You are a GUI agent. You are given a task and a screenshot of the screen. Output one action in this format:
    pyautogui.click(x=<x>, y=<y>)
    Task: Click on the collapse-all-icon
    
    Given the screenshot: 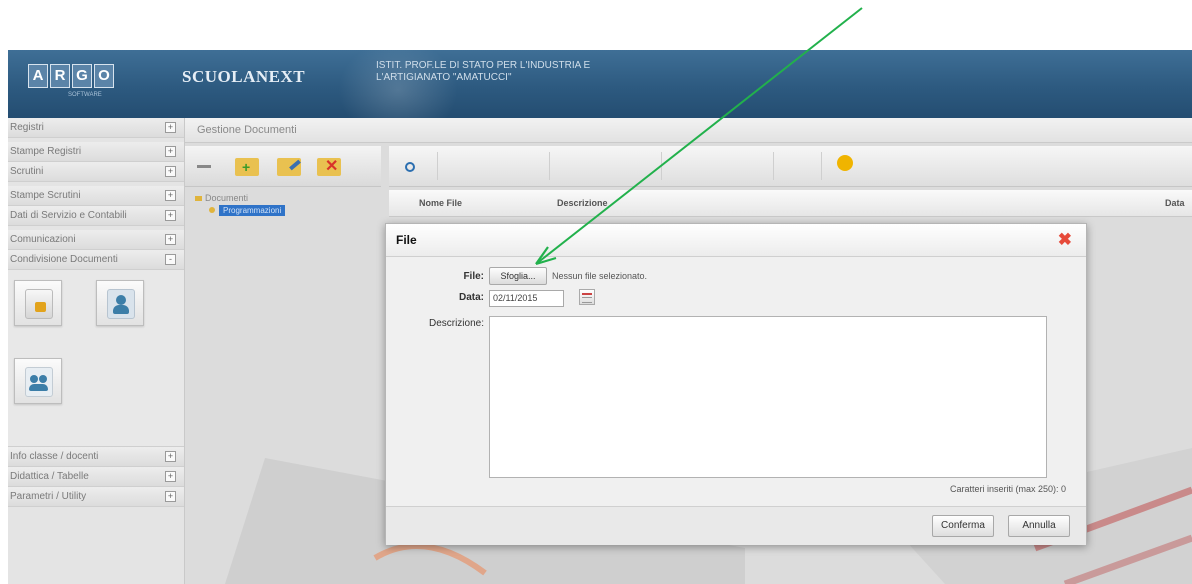 What is the action you would take?
    pyautogui.click(x=204, y=166)
    